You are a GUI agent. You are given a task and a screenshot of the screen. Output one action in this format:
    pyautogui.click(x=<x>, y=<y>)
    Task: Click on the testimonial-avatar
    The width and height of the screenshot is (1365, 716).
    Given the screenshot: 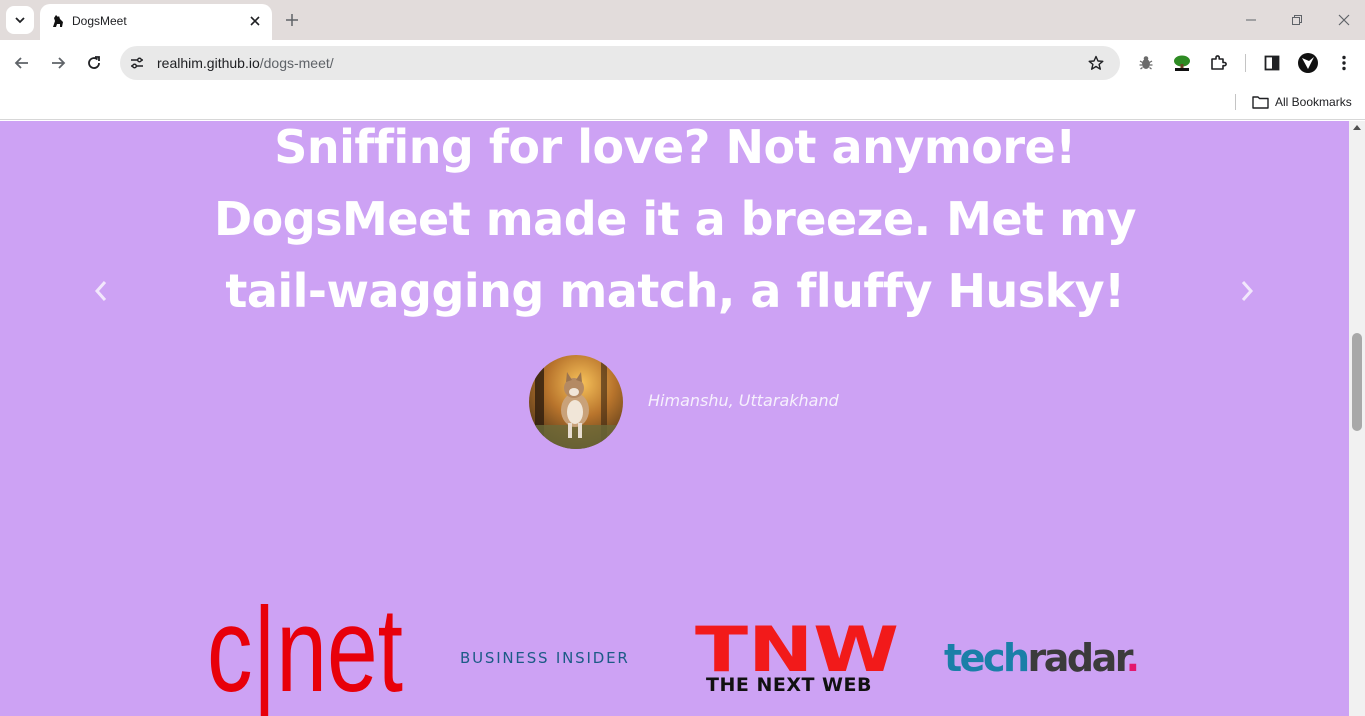 What is the action you would take?
    pyautogui.click(x=576, y=402)
    